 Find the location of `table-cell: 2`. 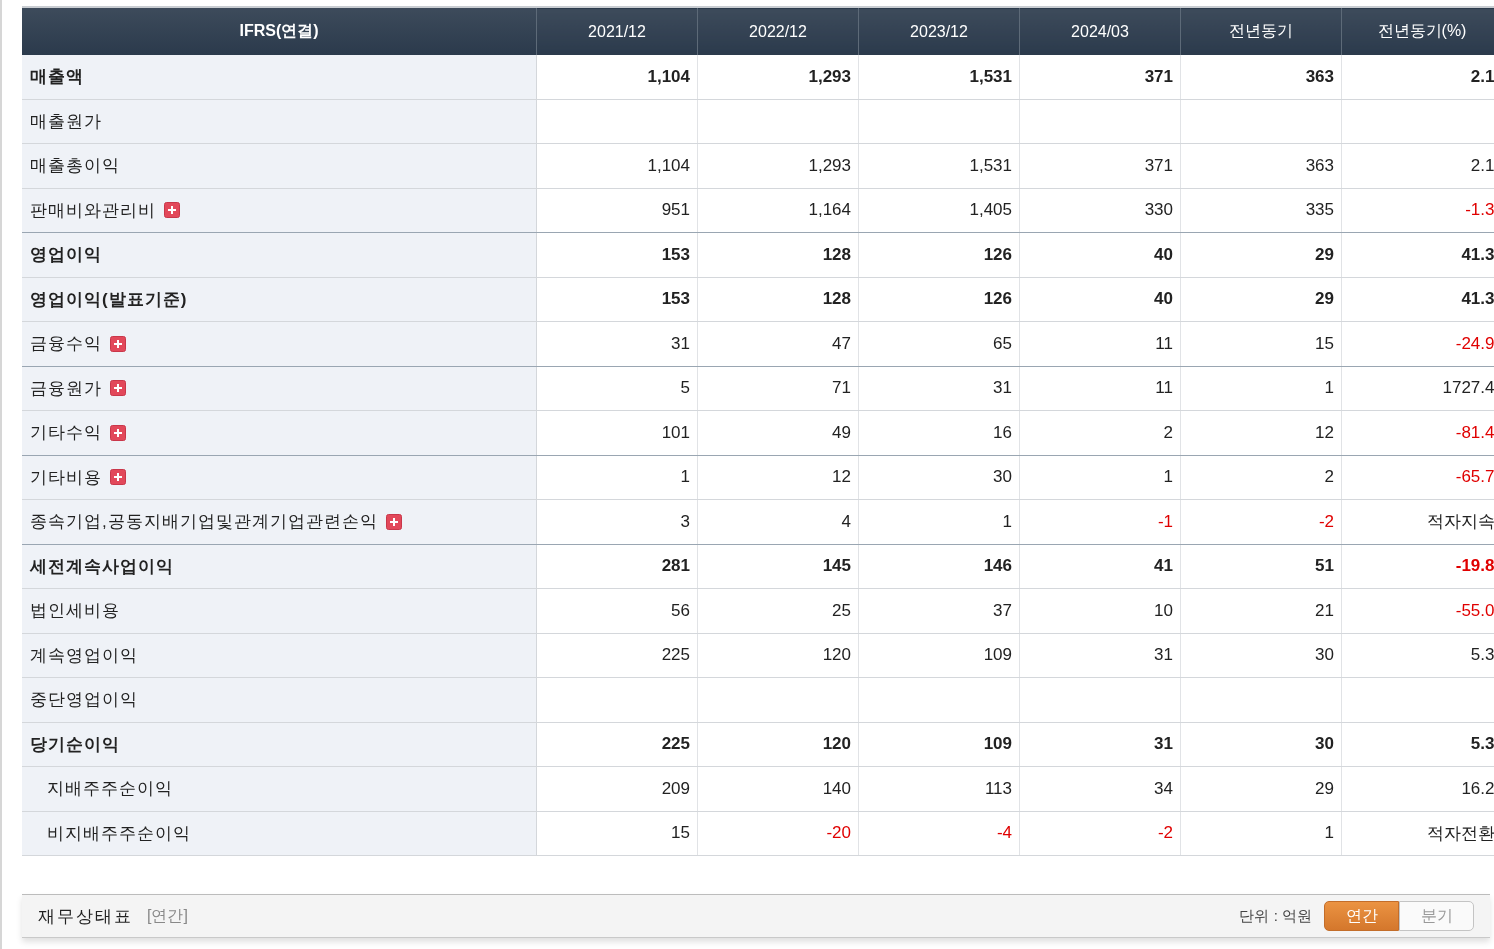

table-cell: 2 is located at coordinates (1261, 477).